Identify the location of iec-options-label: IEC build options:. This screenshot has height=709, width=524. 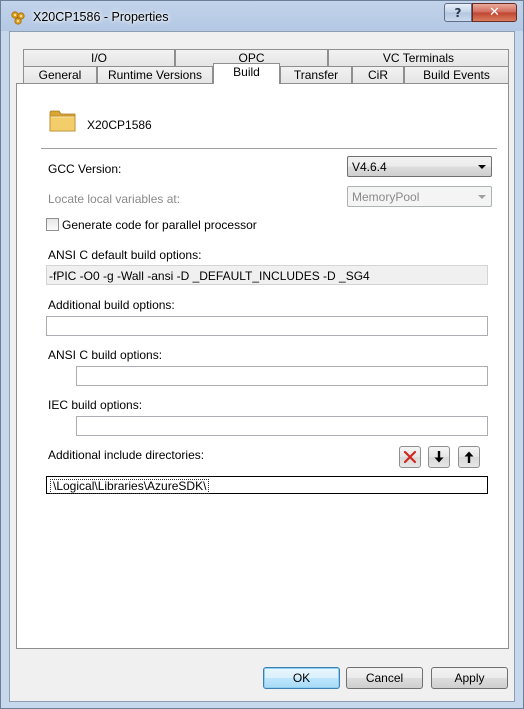
(95, 405).